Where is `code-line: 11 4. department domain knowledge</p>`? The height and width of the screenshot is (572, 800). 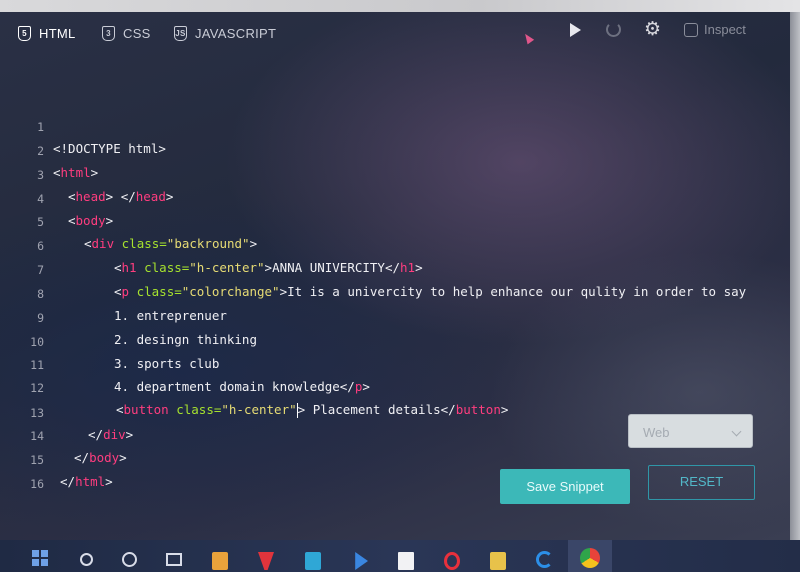
code-line: 11 4. department domain knowledge</p> is located at coordinates (395, 363).